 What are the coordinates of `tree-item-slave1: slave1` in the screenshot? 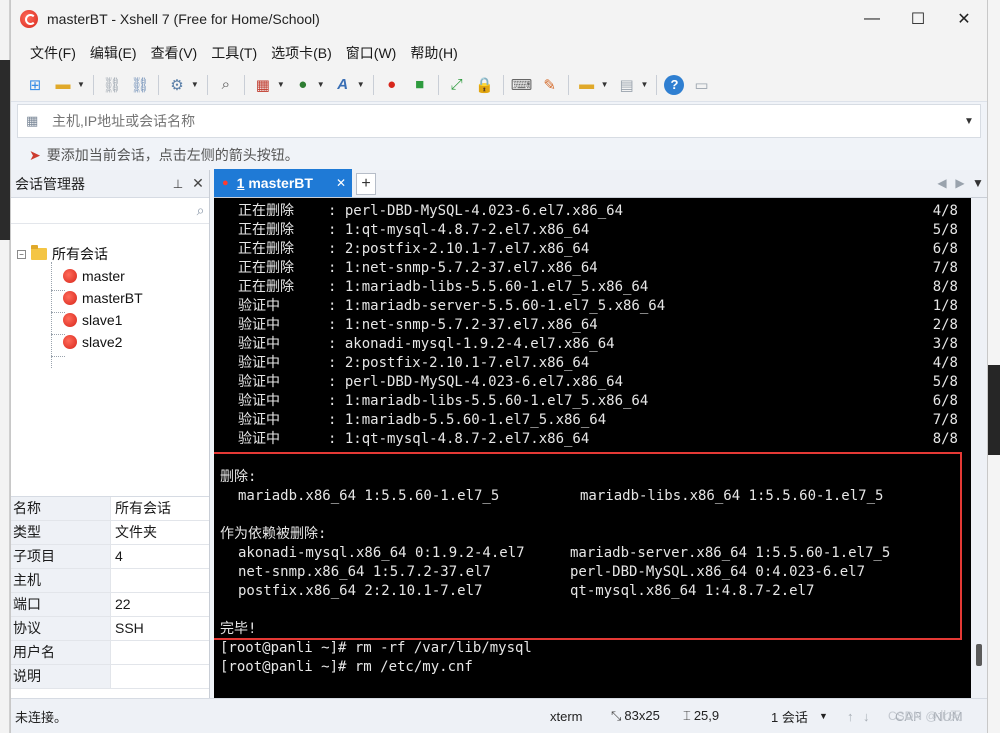 It's located at (110, 320).